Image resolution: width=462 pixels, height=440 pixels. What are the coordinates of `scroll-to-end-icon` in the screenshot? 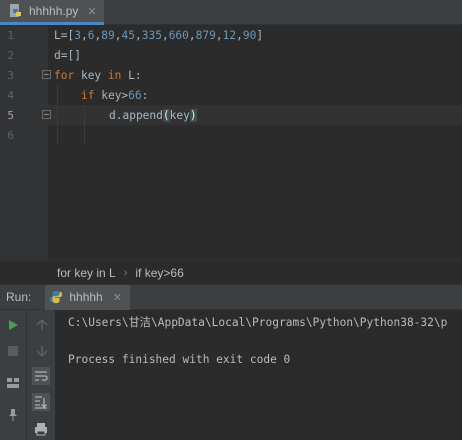 It's located at (41, 402).